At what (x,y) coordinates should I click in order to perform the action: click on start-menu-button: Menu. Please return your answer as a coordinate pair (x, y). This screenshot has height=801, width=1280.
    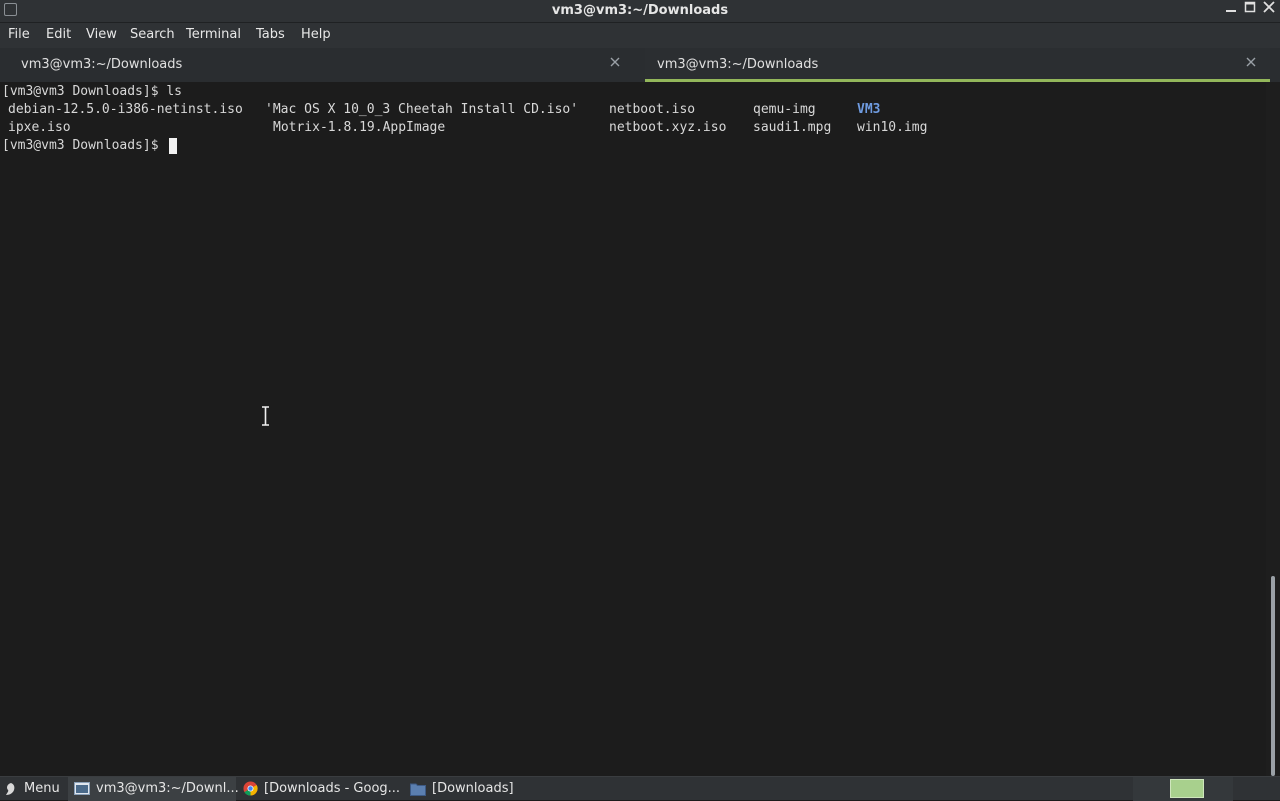
    Looking at the image, I should click on (32, 789).